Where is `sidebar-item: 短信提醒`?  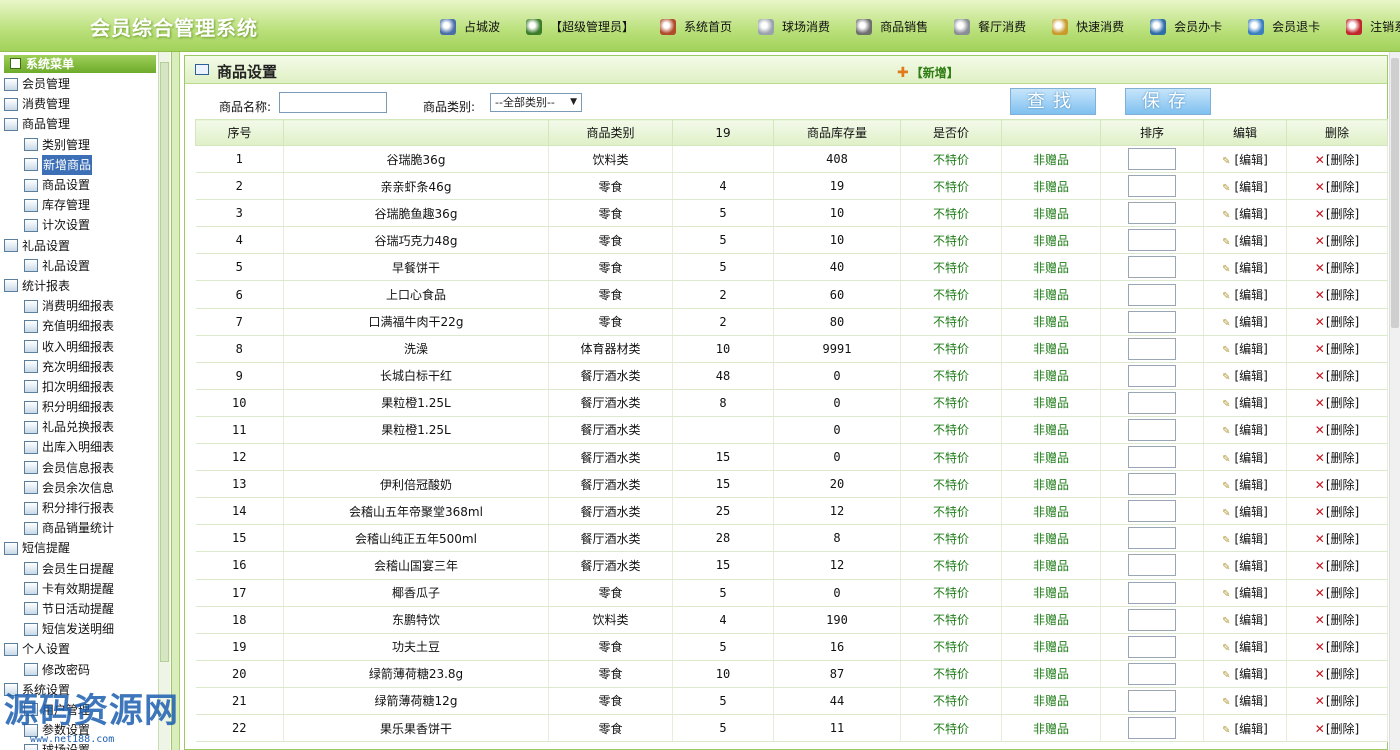
sidebar-item: 短信提醒 is located at coordinates (81, 548).